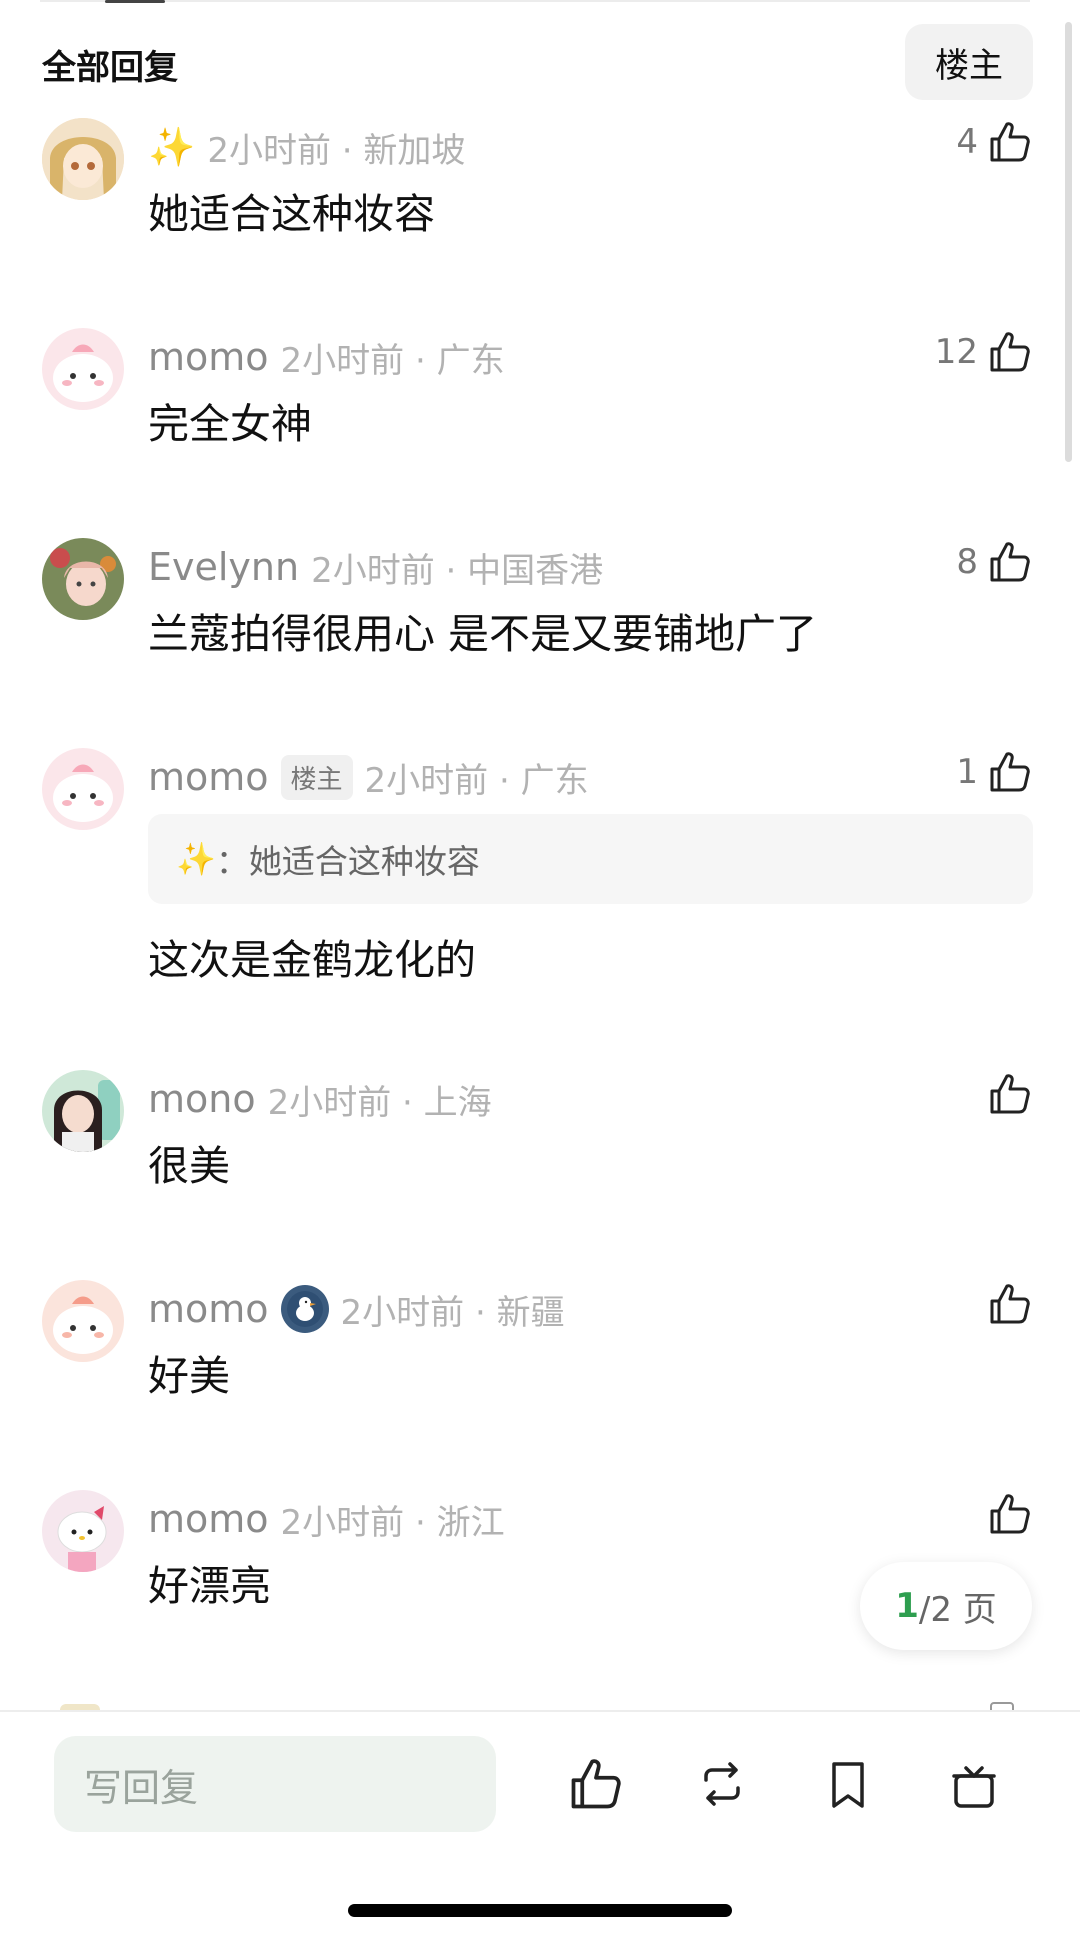 This screenshot has height=1946, width=1080. What do you see at coordinates (135, 1) in the screenshot?
I see `tab-indicator` at bounding box center [135, 1].